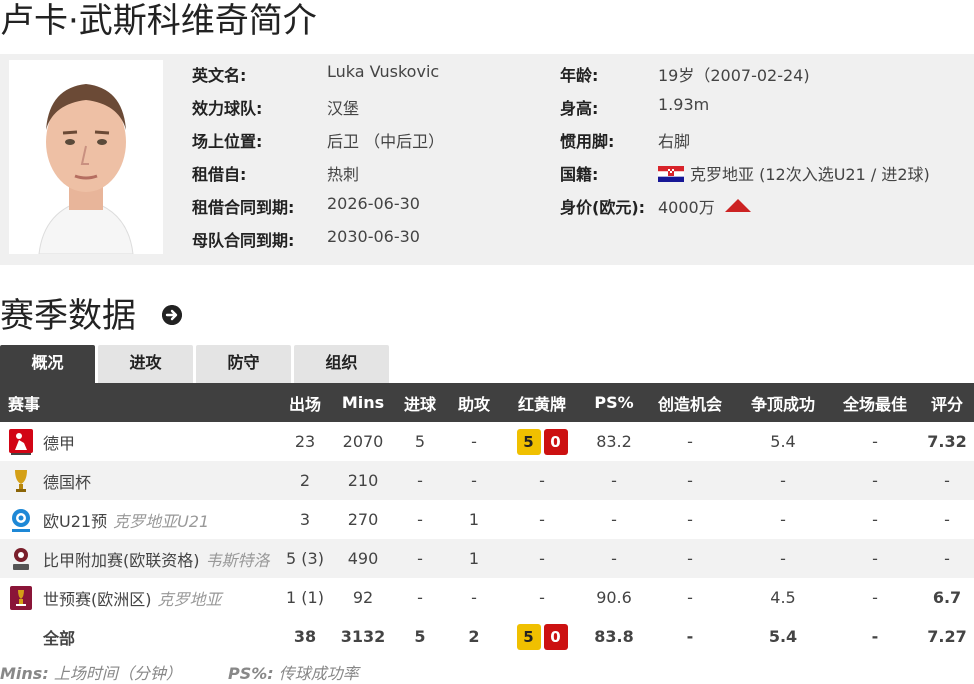 This screenshot has width=974, height=684. Describe the element at coordinates (614, 441) in the screenshot. I see `pass-pct-cell: 83.2` at that location.